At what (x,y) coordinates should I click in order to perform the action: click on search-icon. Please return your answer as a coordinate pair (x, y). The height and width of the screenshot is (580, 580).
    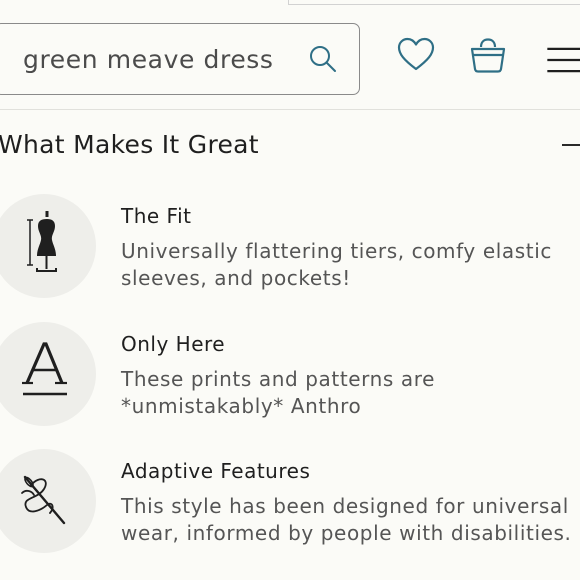
    Looking at the image, I should click on (323, 59).